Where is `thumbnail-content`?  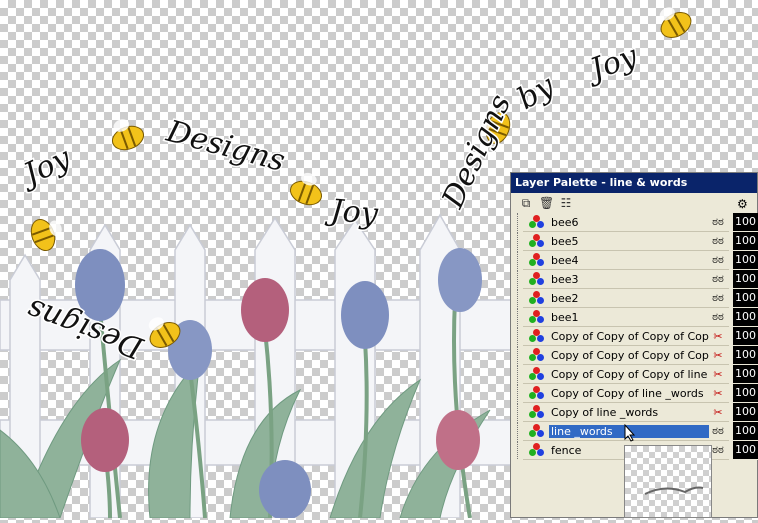 thumbnail-content is located at coordinates (674, 490).